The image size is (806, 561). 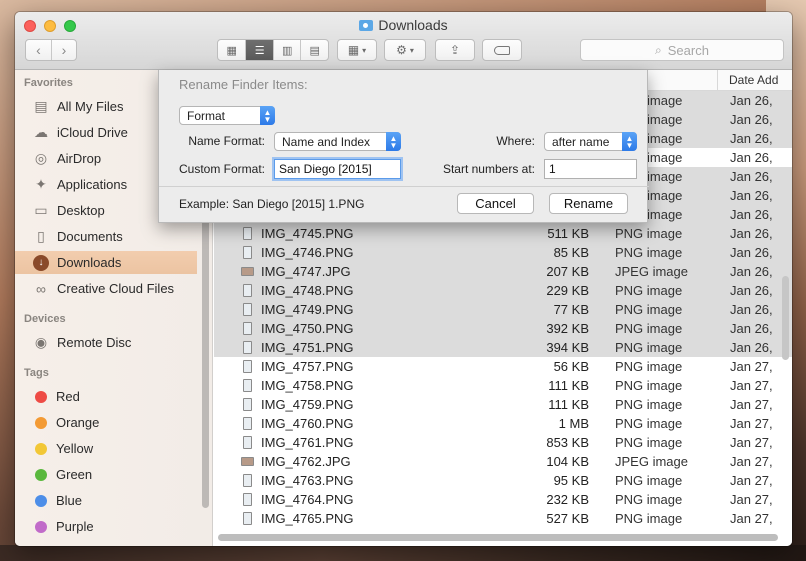 What do you see at coordinates (665, 195) in the screenshot?
I see `file-kind: image` at bounding box center [665, 195].